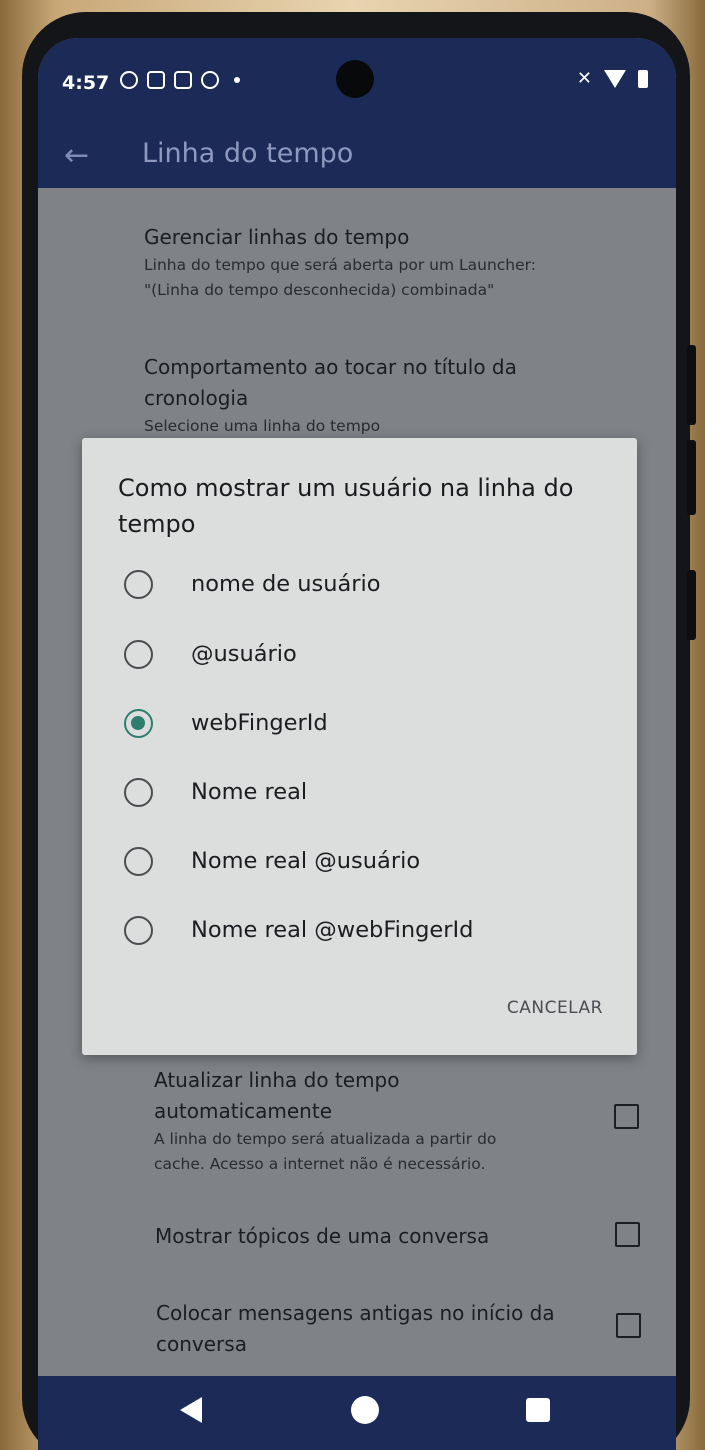  I want to click on mute-icon: ✕, so click(584, 78).